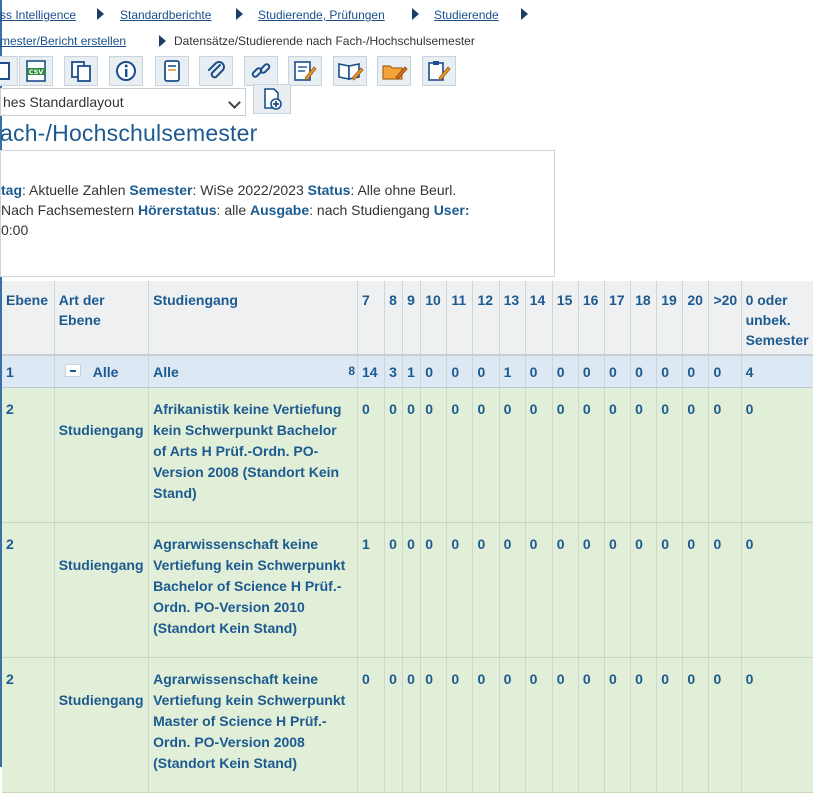  What do you see at coordinates (512, 371) in the screenshot?
I see `cell-value: 1` at bounding box center [512, 371].